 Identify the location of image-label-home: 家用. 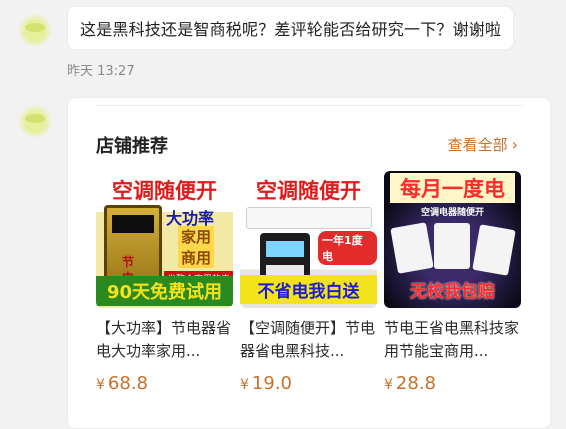
(196, 236).